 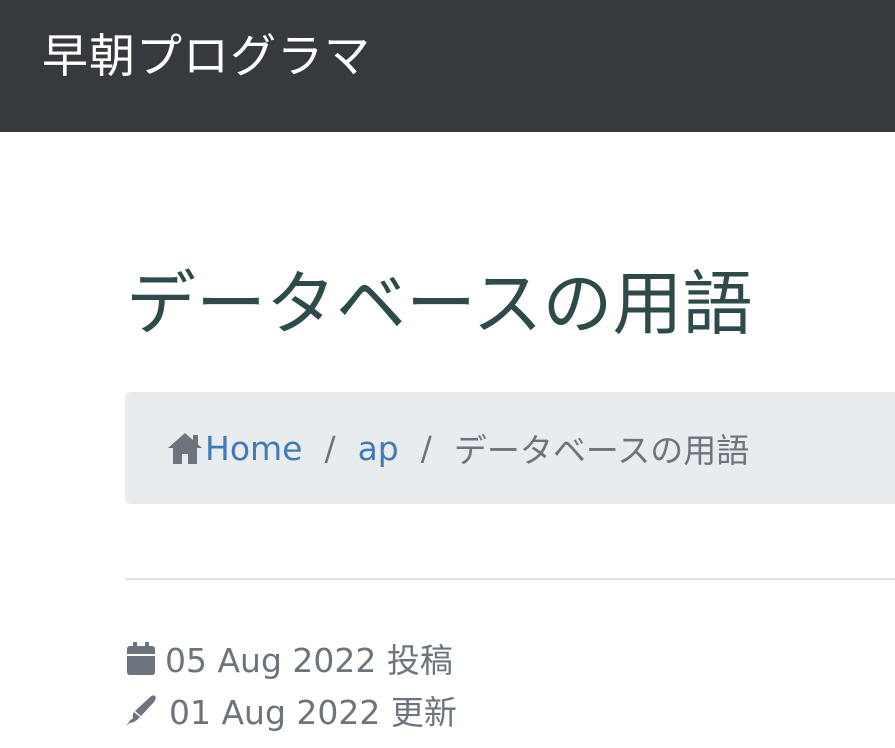 I want to click on breadcrumb-ap-link: ap, so click(x=378, y=448).